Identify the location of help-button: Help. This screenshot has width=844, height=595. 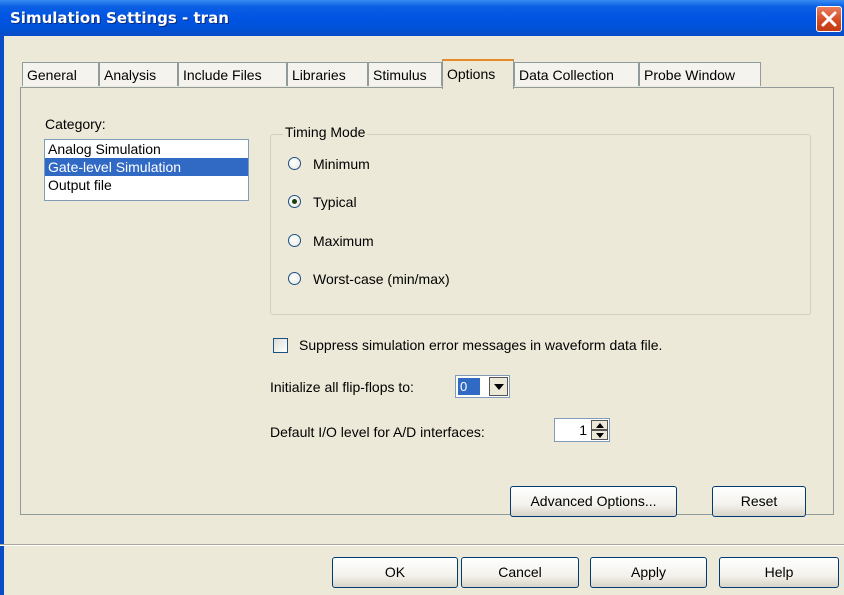
(779, 572).